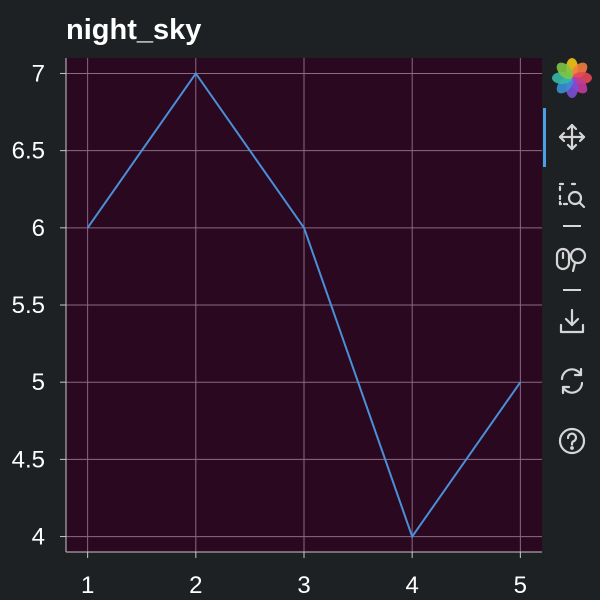 This screenshot has height=600, width=600. I want to click on x-tick-label: 4, so click(412, 585).